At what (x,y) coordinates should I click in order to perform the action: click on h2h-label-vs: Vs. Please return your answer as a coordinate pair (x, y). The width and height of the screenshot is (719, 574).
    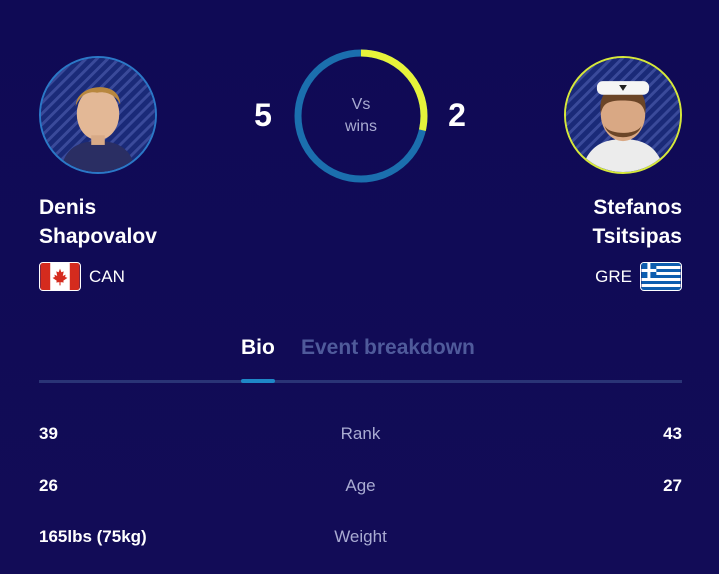
    Looking at the image, I should click on (361, 104).